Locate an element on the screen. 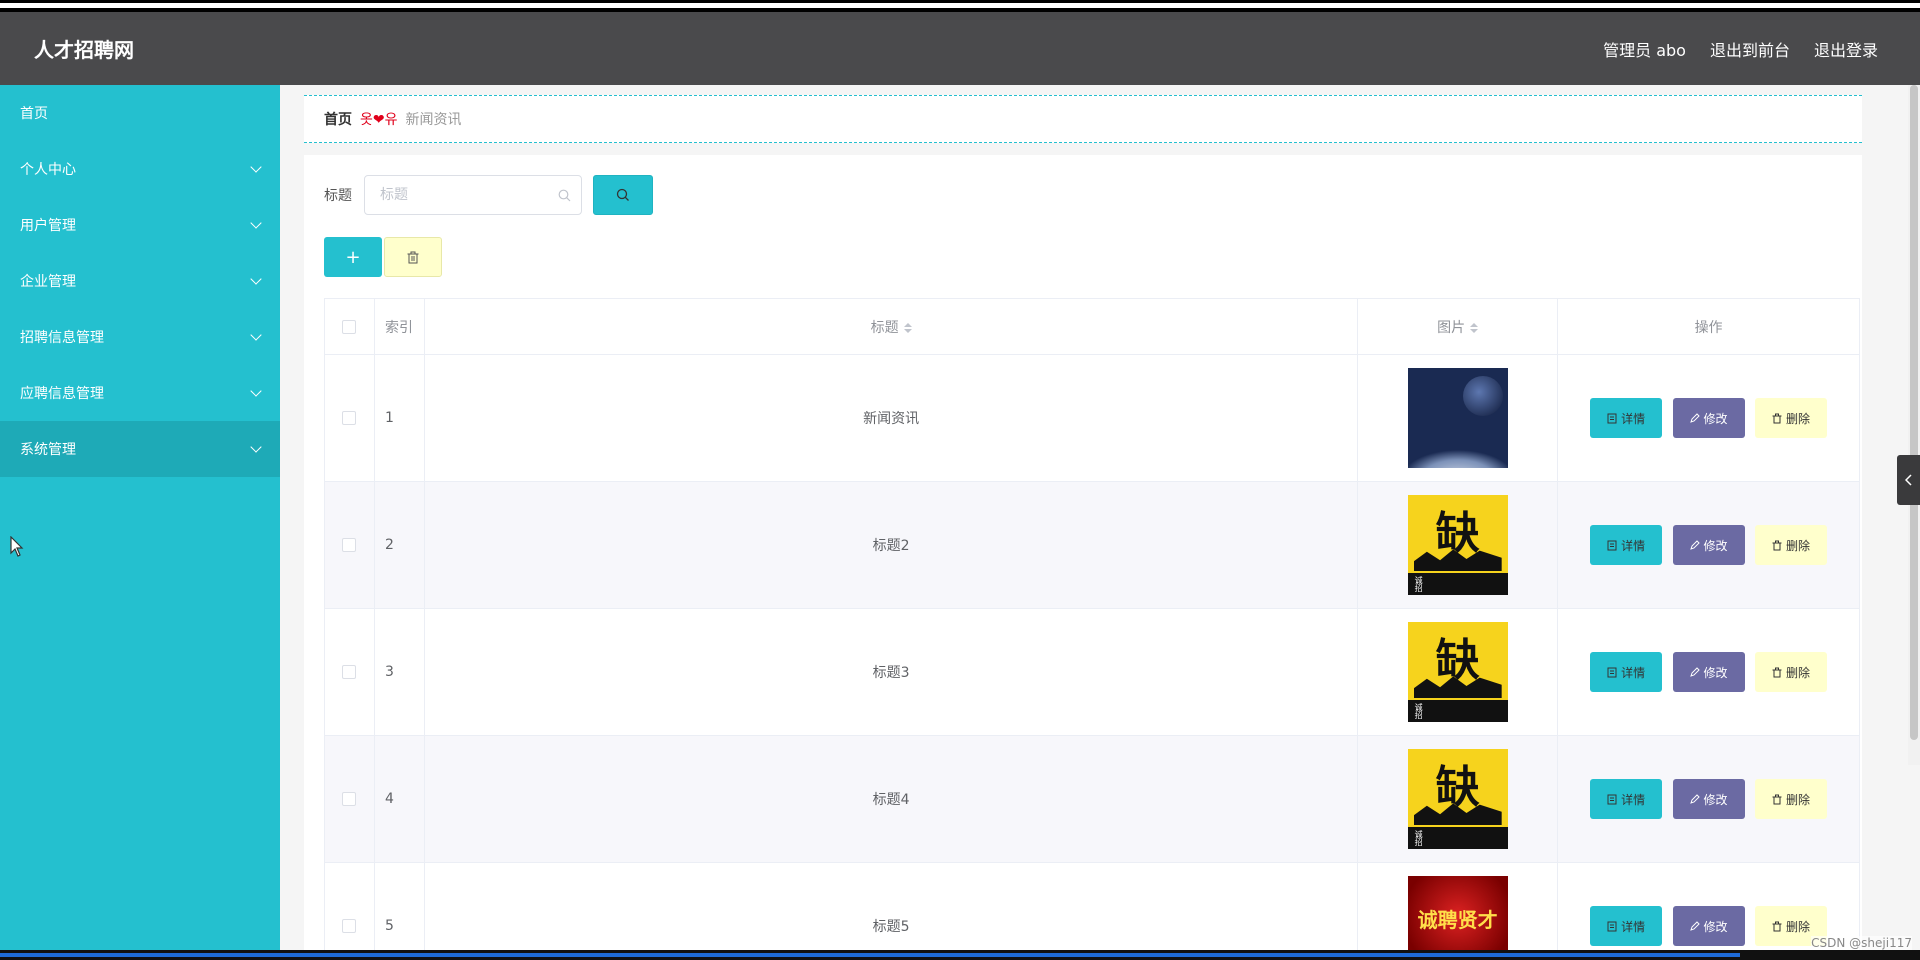 Image resolution: width=1920 pixels, height=960 pixels. chevron-left-icon is located at coordinates (1908, 480).